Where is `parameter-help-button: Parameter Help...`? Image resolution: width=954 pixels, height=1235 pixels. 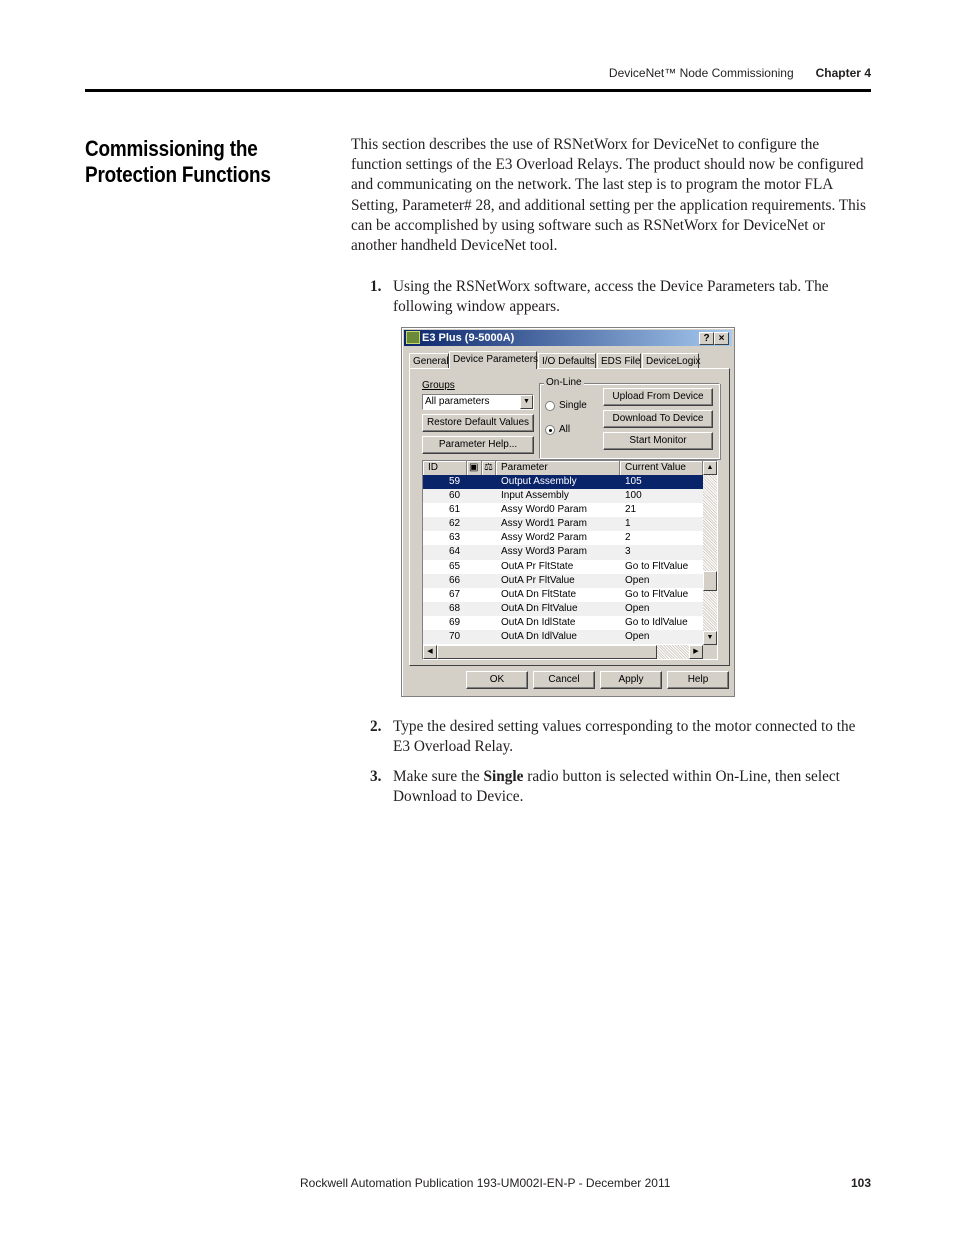 parameter-help-button: Parameter Help... is located at coordinates (478, 445).